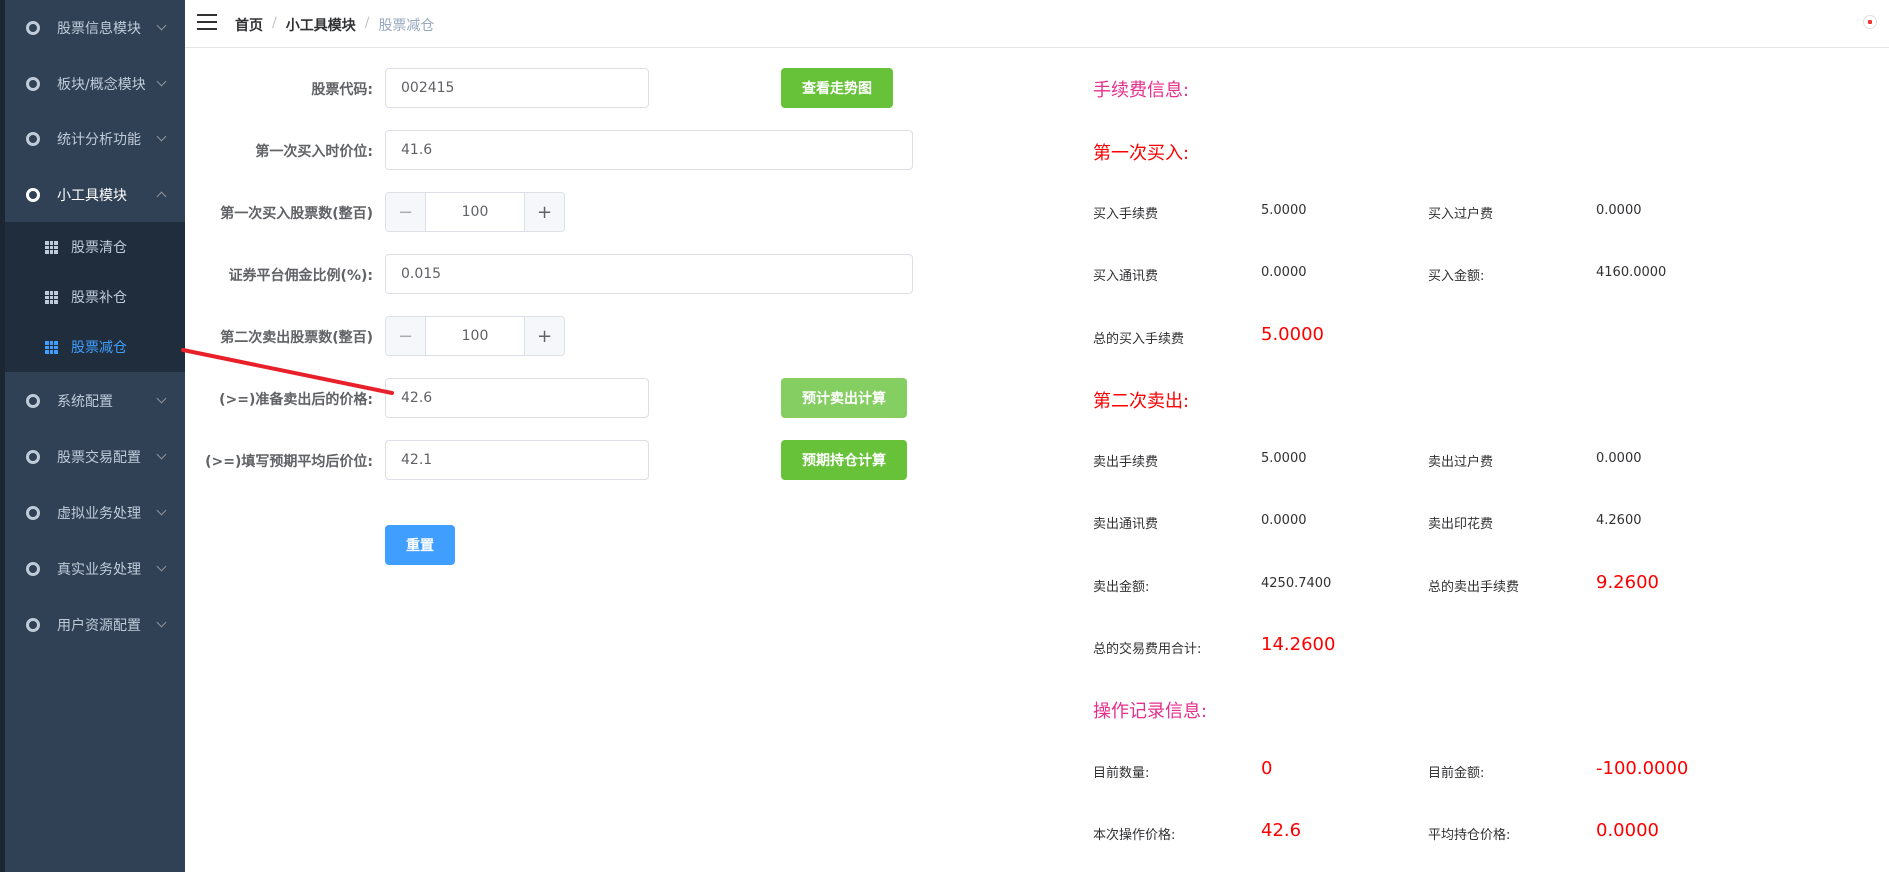  What do you see at coordinates (517, 398) in the screenshot?
I see `target-sell-price-input: 42.6` at bounding box center [517, 398].